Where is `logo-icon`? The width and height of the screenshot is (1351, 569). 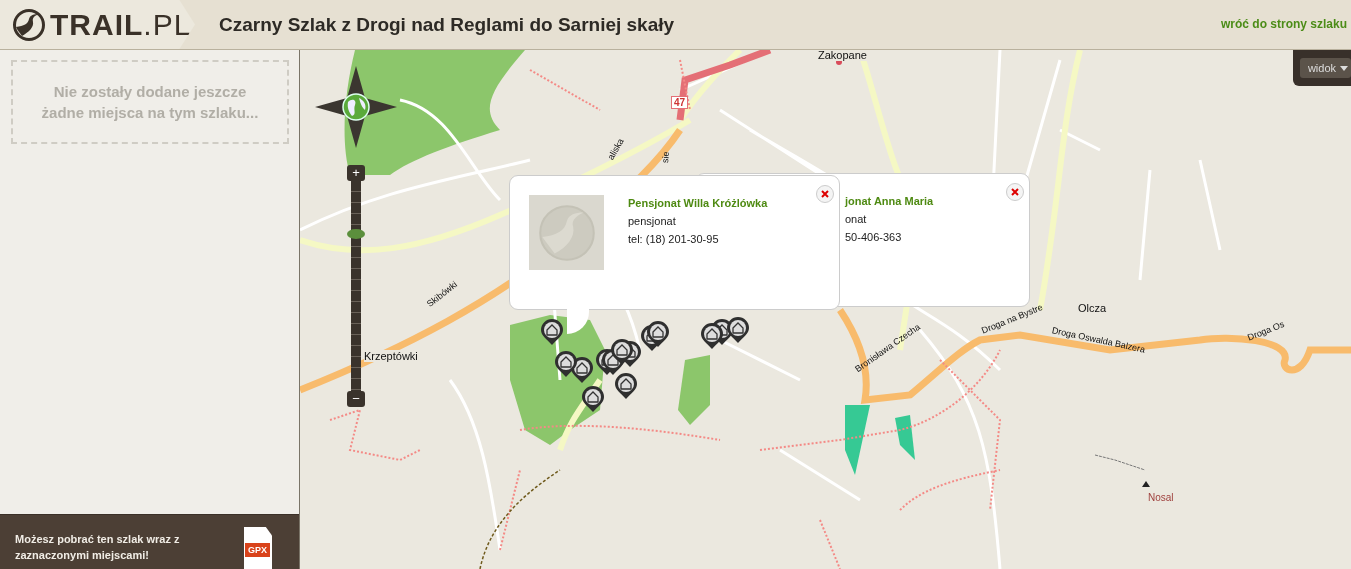
logo-icon is located at coordinates (29, 24).